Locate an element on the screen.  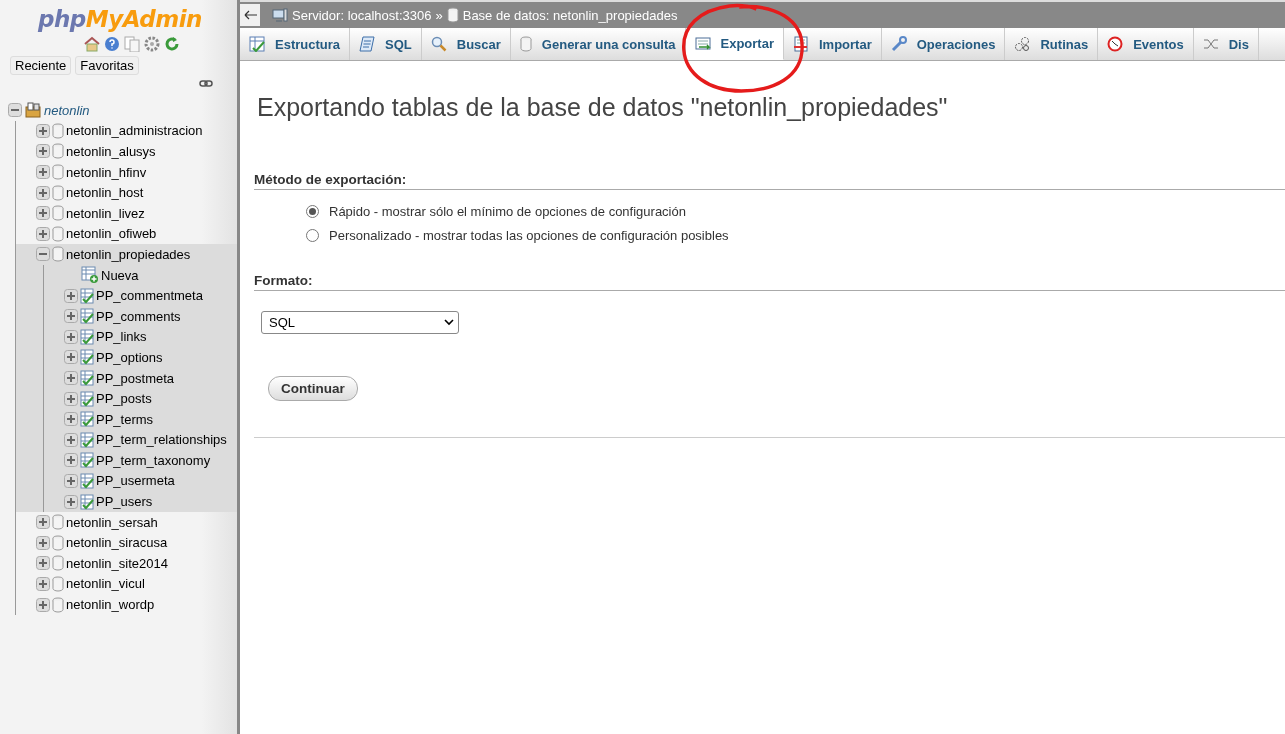
tree-item: netonlin_ofiweb is located at coordinates (111, 234).